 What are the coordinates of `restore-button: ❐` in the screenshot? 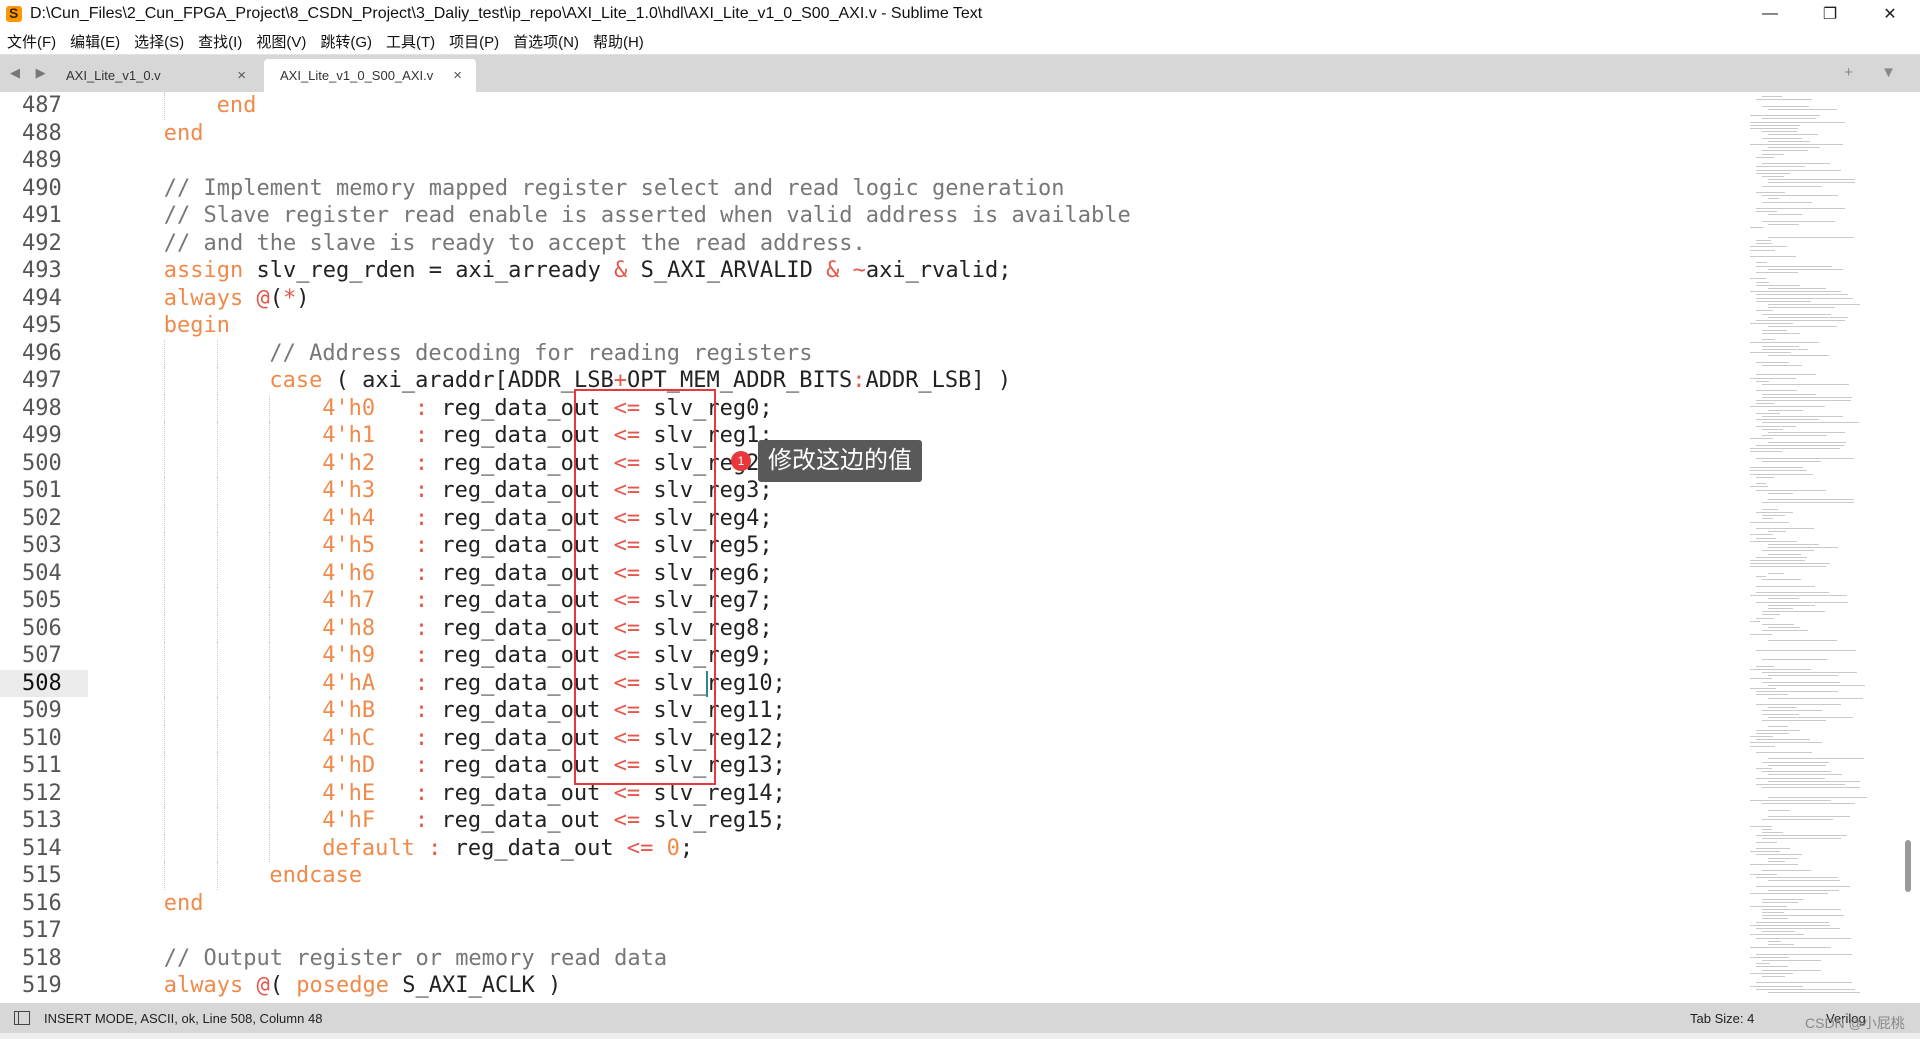 It's located at (1830, 14).